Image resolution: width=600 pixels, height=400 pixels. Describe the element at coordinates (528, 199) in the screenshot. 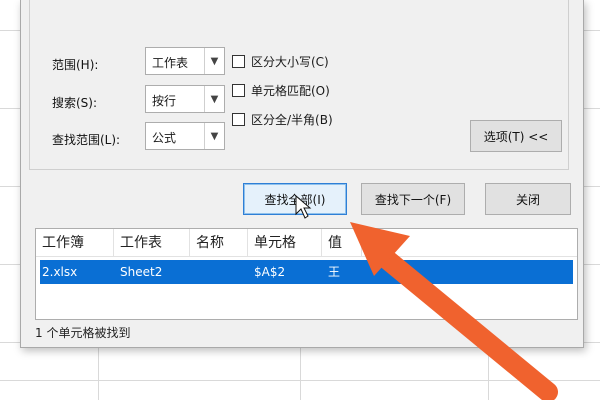

I see `close-button: 关闭` at that location.